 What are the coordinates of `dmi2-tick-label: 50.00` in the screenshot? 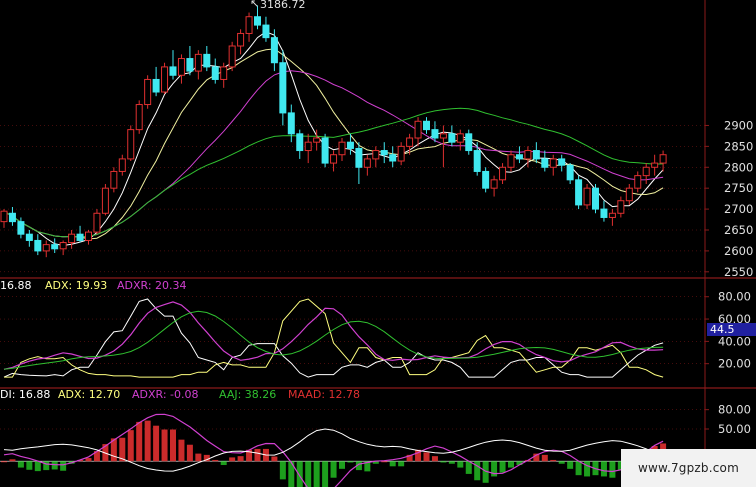 It's located at (734, 429).